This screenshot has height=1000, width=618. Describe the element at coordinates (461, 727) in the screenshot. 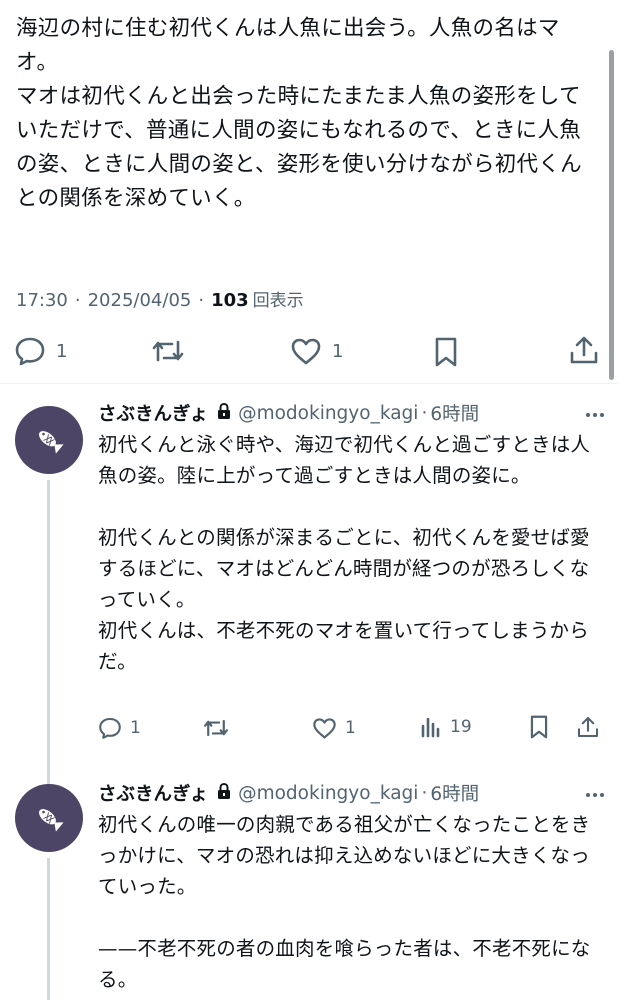

I see `views-count: 19` at that location.